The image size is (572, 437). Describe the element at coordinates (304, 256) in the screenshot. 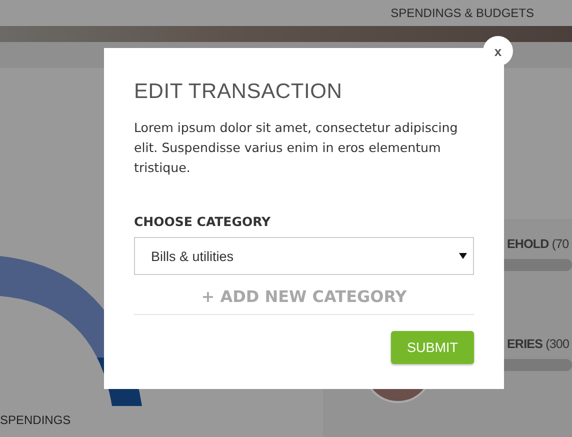

I see `category-select: Bills & utilities` at that location.